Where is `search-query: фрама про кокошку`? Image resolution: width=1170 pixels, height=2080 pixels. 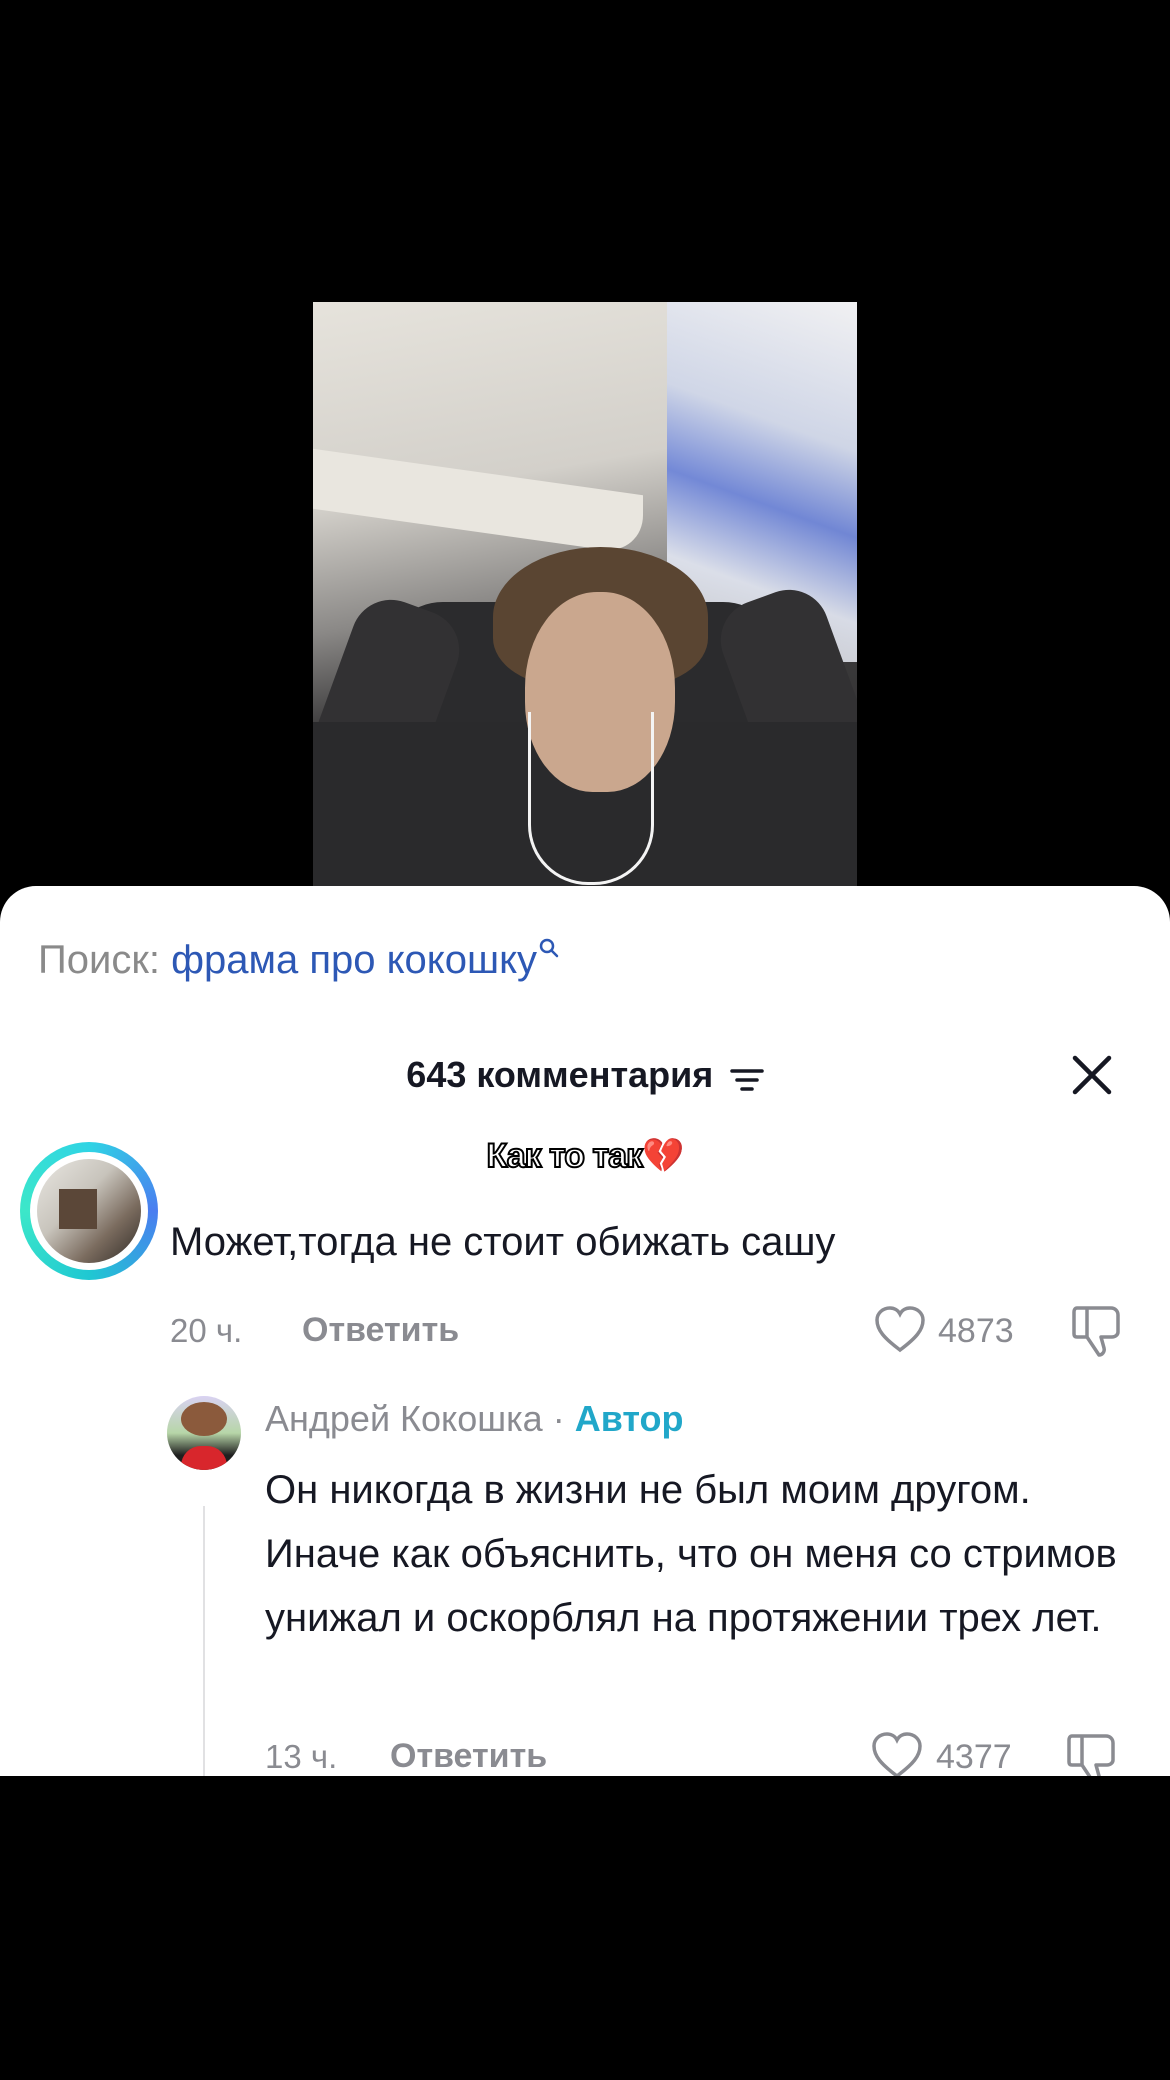 search-query: фрама про кокошку is located at coordinates (354, 960).